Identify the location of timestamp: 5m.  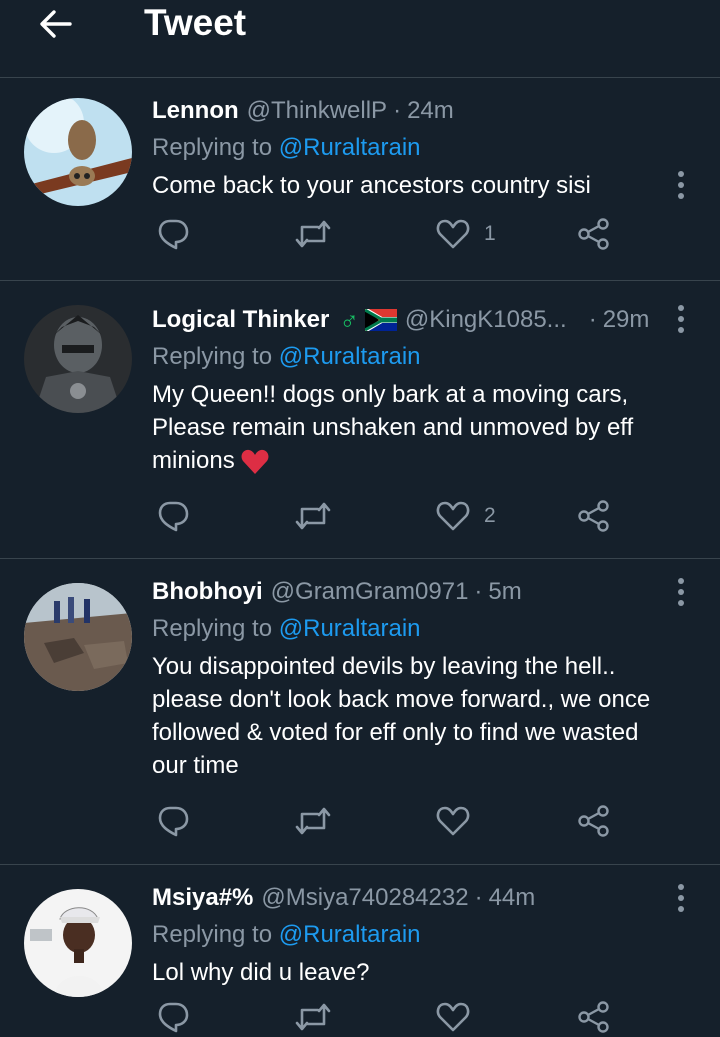
(504, 592).